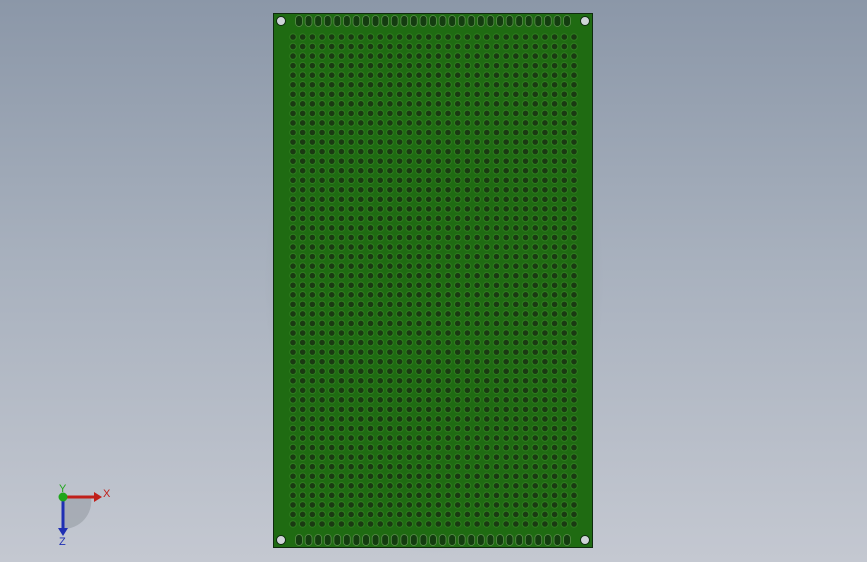 The height and width of the screenshot is (562, 867). I want to click on edge-slot-bottom, so click(509, 540).